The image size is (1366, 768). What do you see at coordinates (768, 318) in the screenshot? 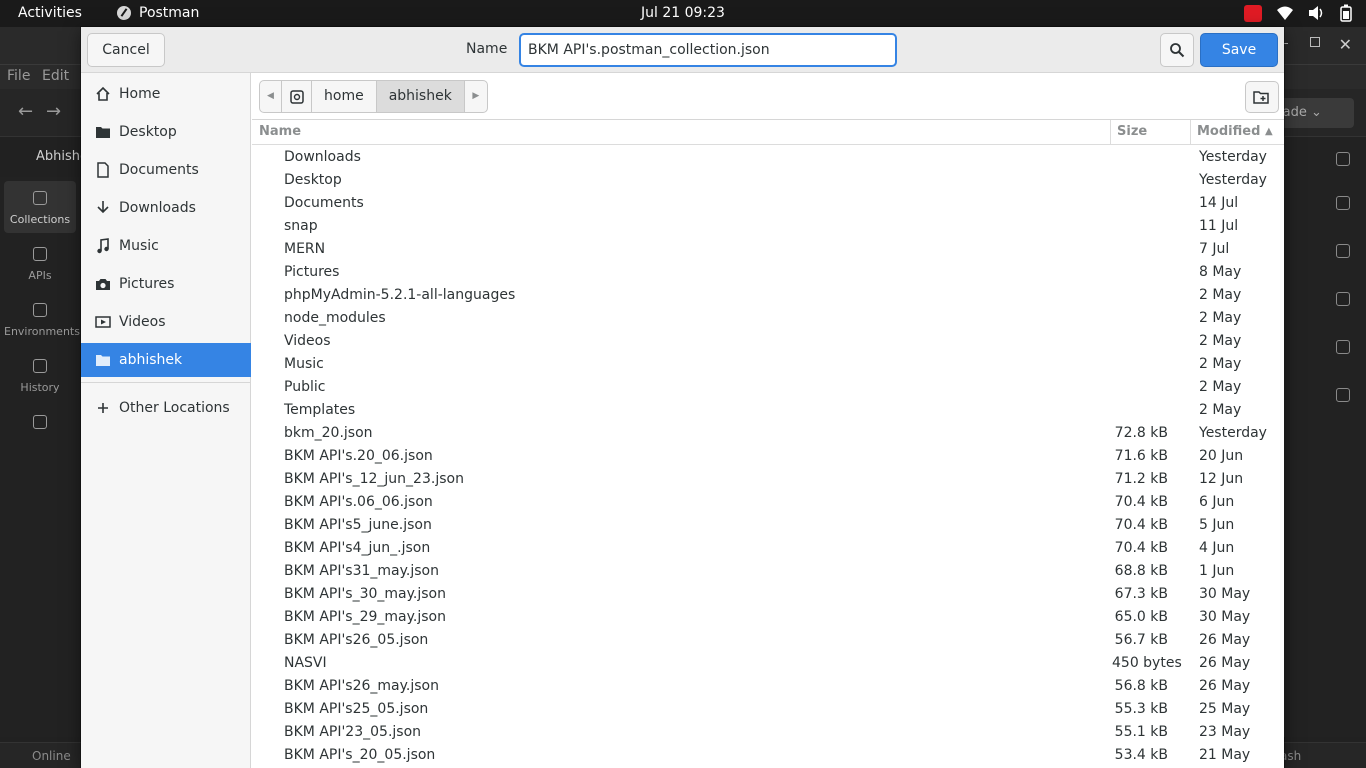
I see `file-row: node_modules 2 May` at bounding box center [768, 318].